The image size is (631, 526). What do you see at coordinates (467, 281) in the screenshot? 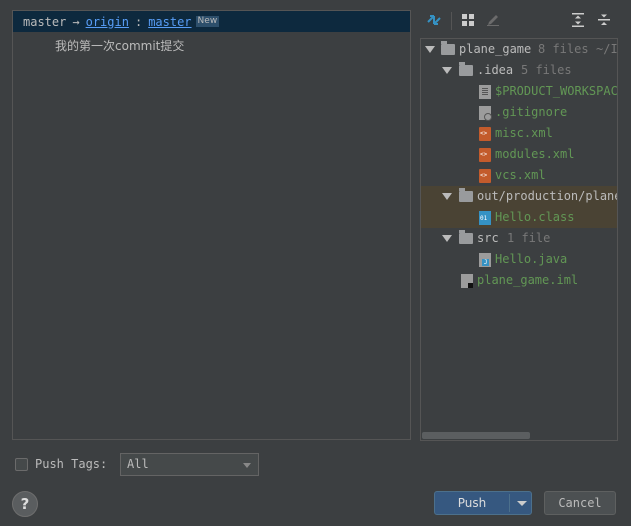
I see `iml-file-icon` at bounding box center [467, 281].